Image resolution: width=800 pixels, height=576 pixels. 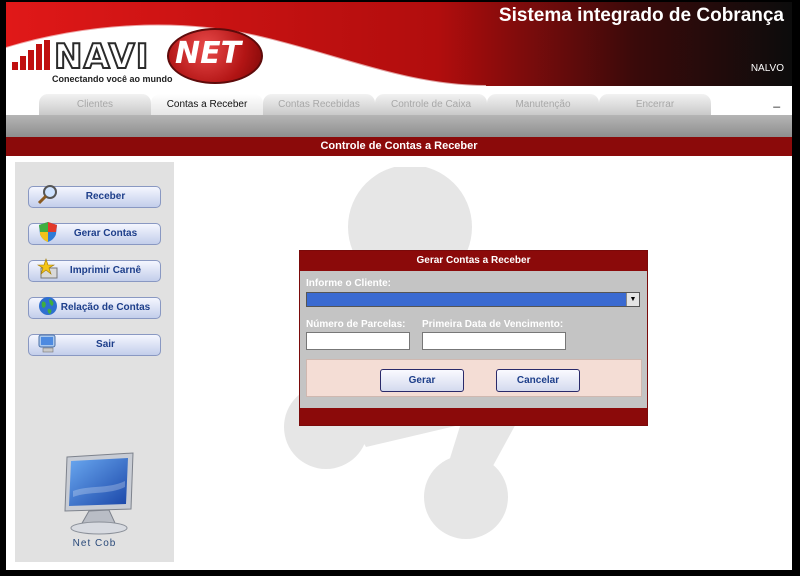 I want to click on sidebar-item-gerar-contas: Gerar Contas, so click(x=94, y=233).